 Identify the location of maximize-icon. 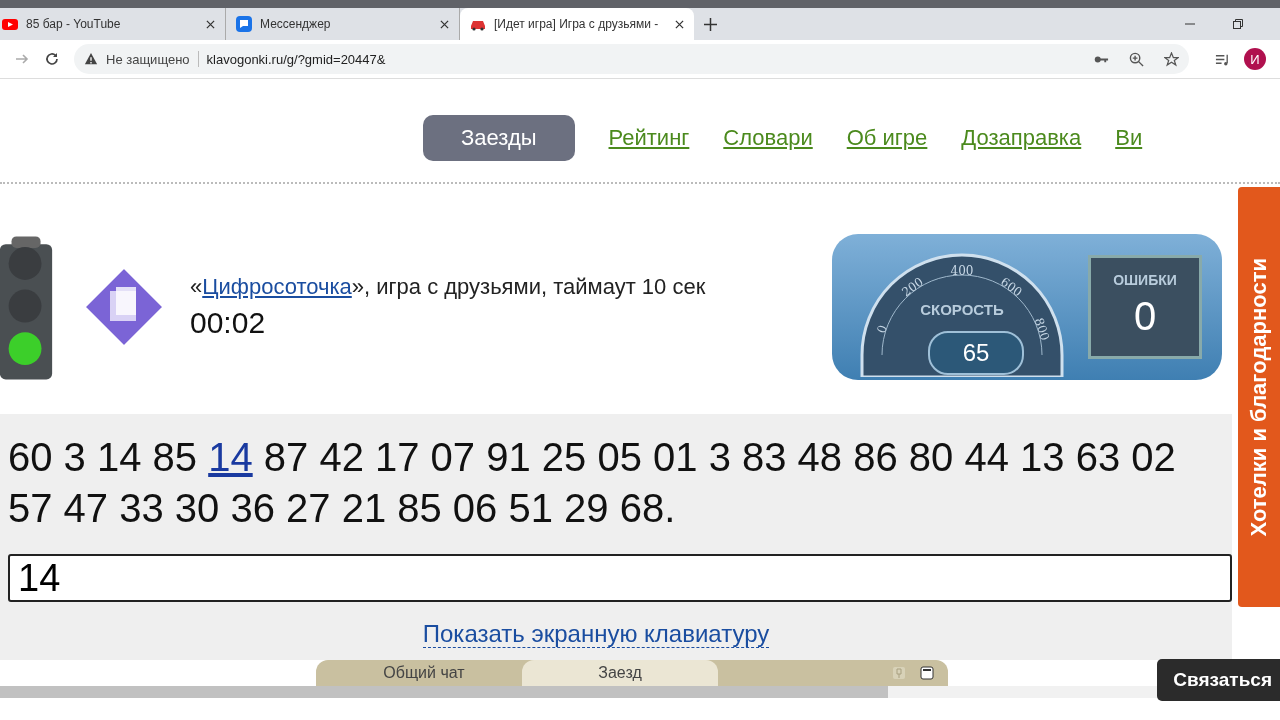
(927, 673).